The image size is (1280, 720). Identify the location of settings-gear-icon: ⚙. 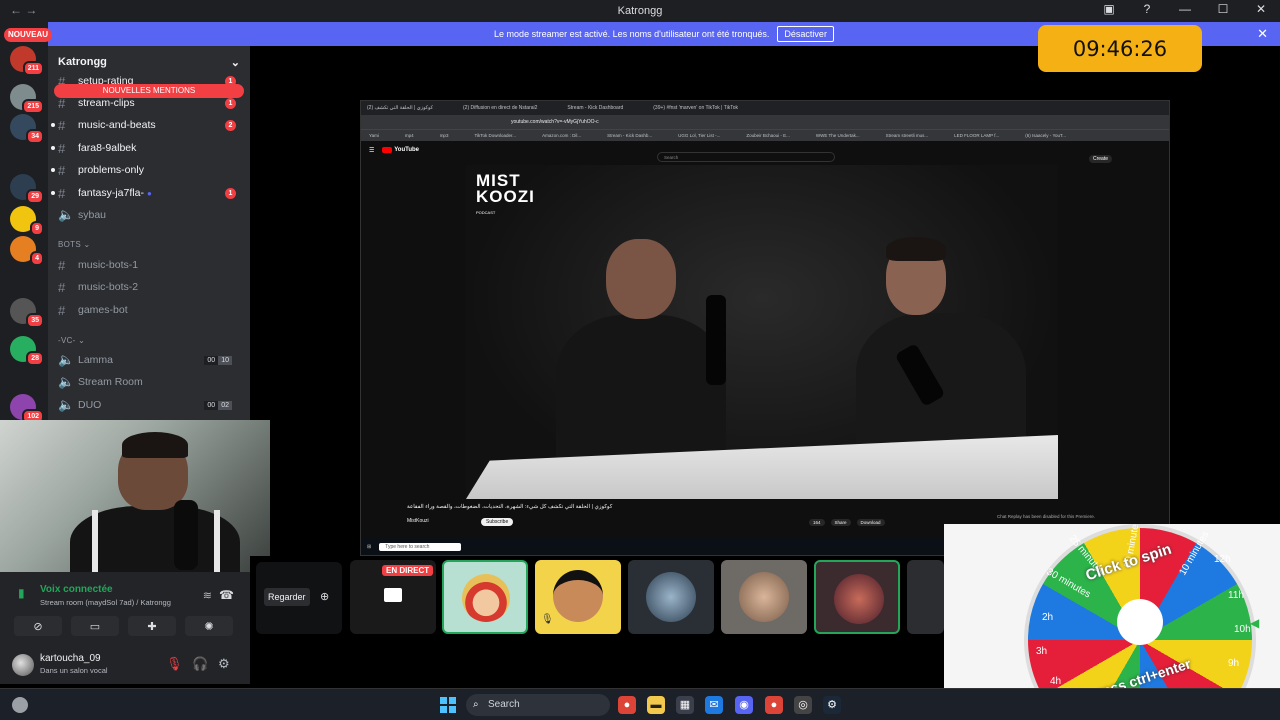
(224, 664).